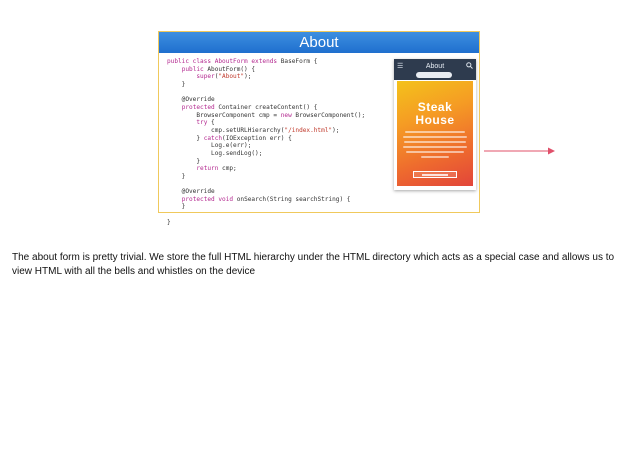 The height and width of the screenshot is (476, 638). Describe the element at coordinates (253, 130) in the screenshot. I see `code-line: cmp.setURLHierarchy("/index.html");` at that location.